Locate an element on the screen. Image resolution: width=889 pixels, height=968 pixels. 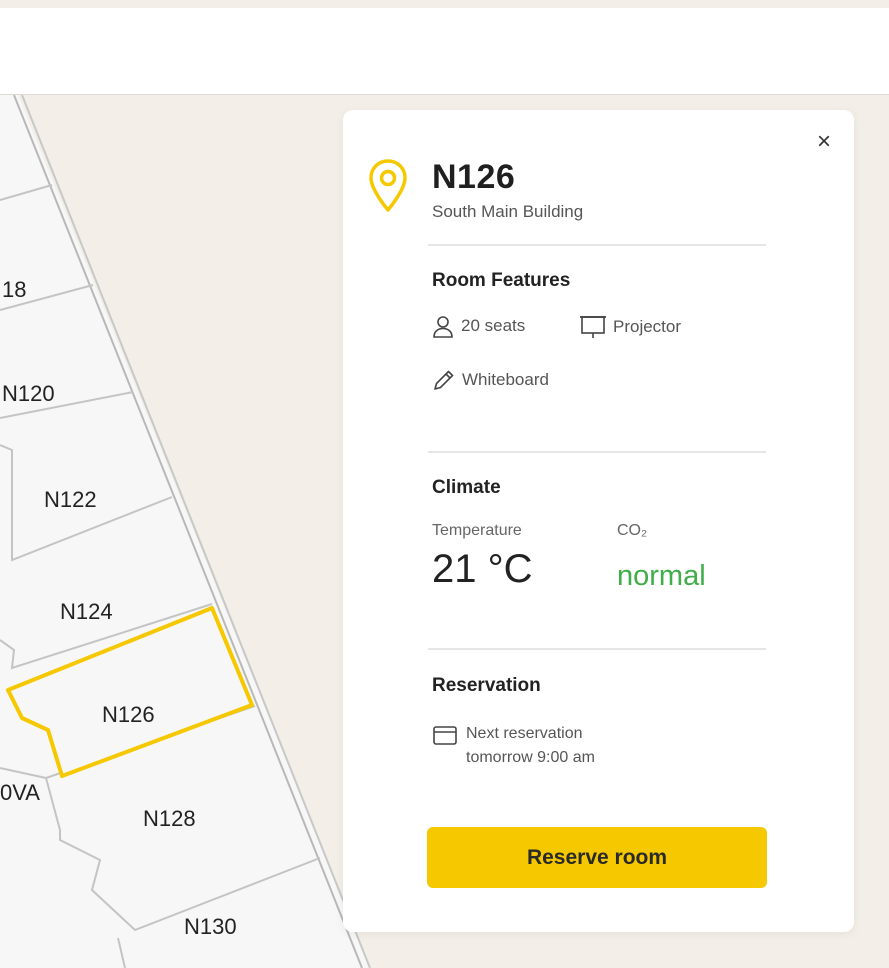
reservation-heading: Reservation is located at coordinates (486, 685).